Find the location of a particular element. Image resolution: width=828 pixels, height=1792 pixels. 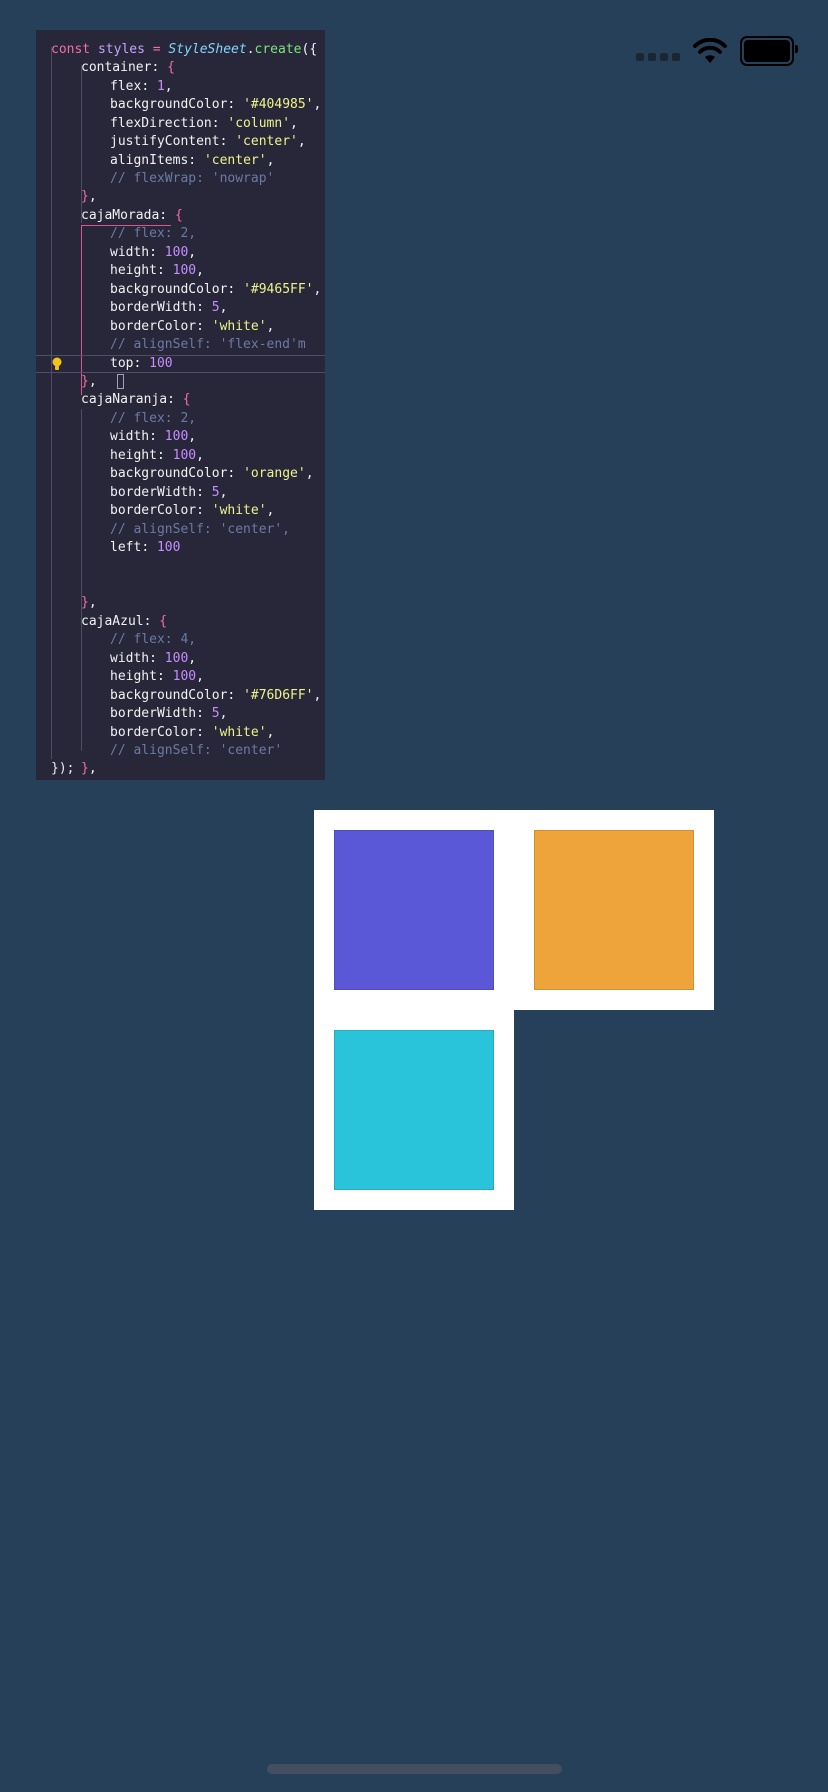

caja-morada-fill is located at coordinates (414, 910).